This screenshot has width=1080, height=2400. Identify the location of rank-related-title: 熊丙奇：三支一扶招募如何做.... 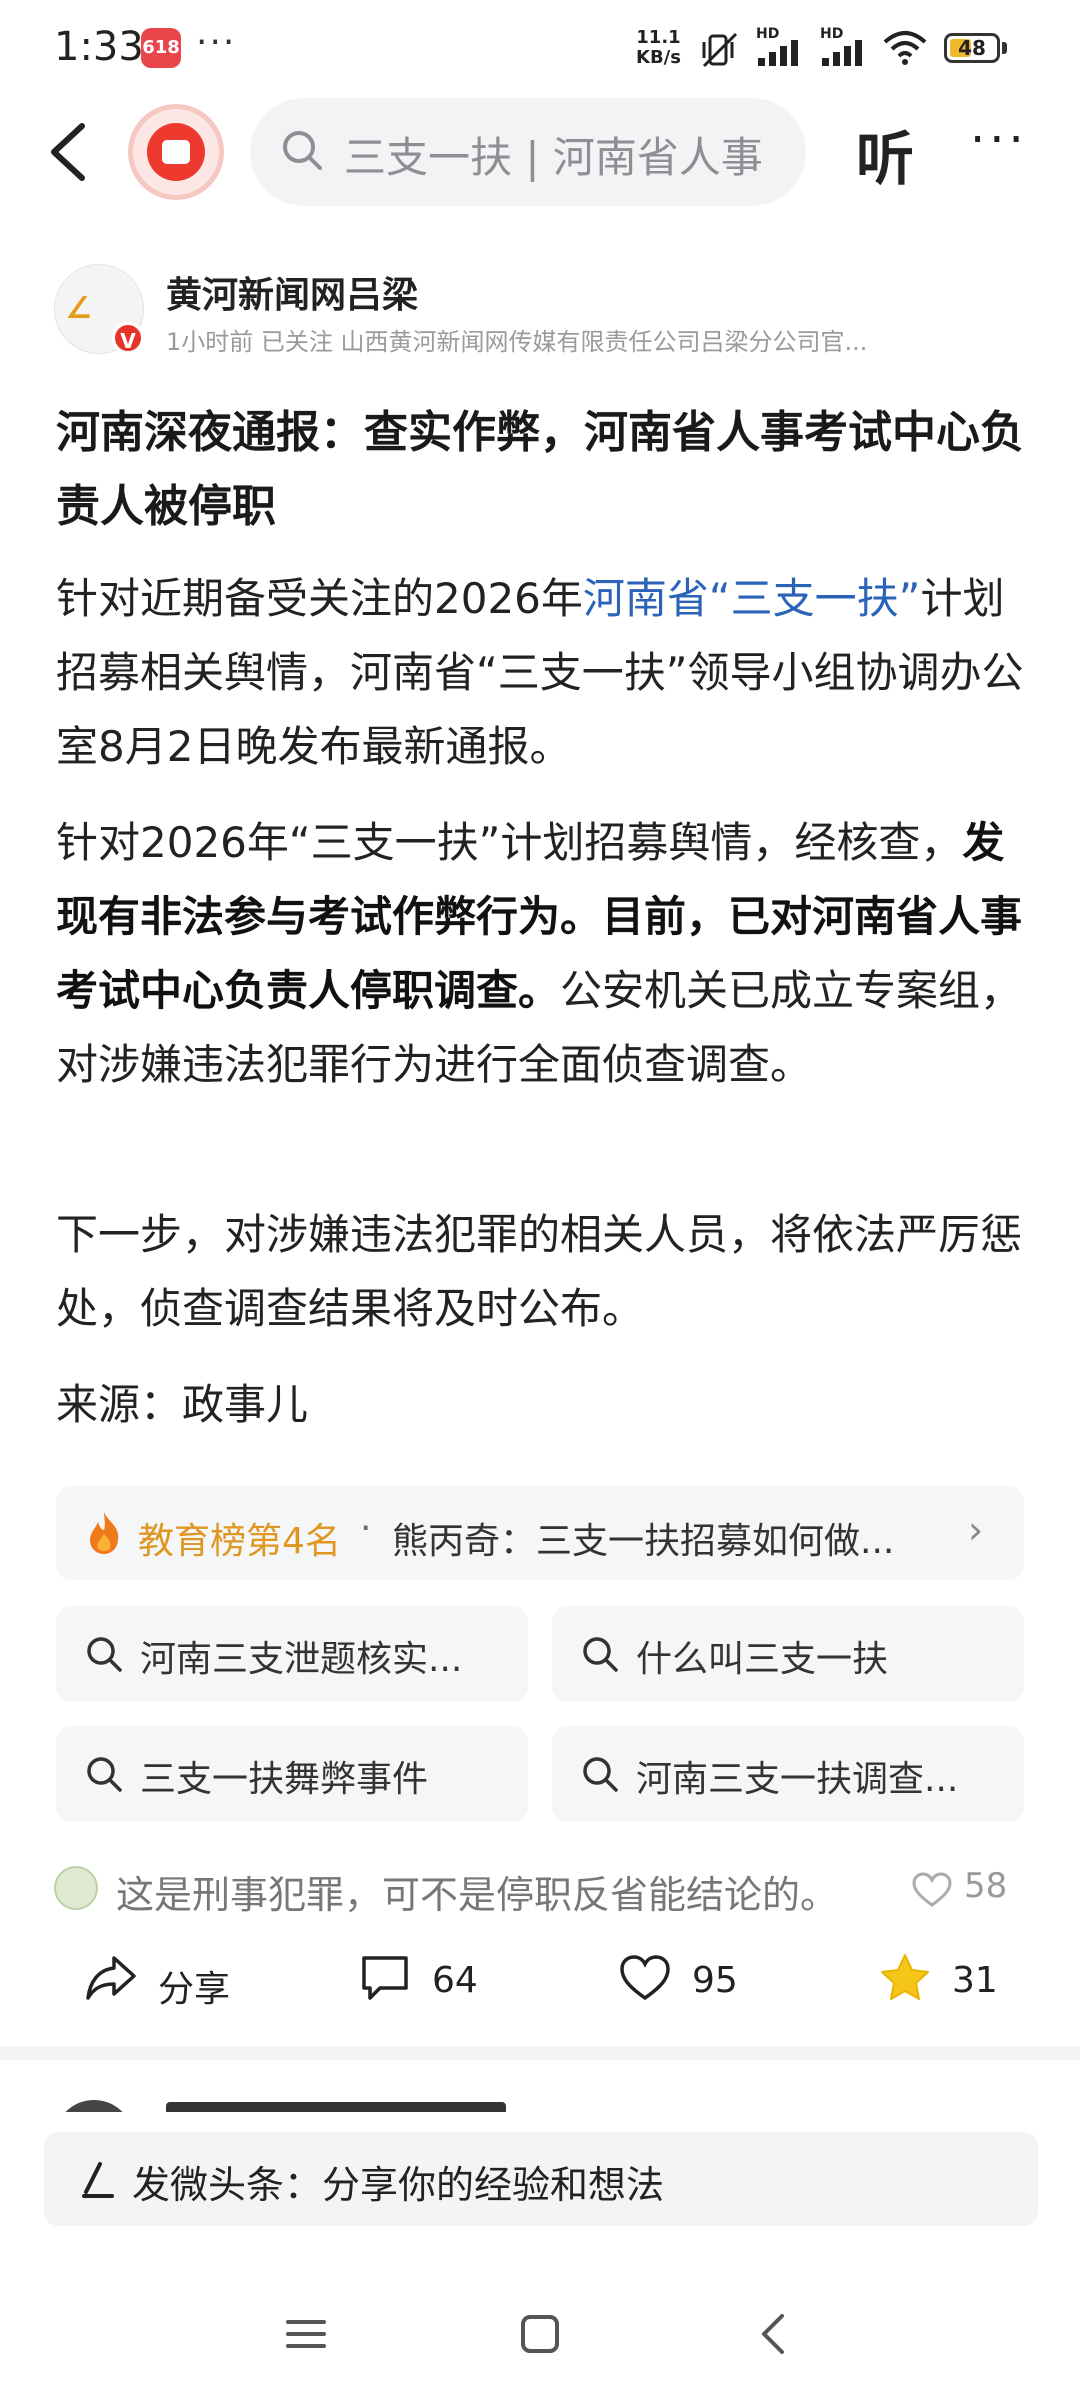
(643, 1541).